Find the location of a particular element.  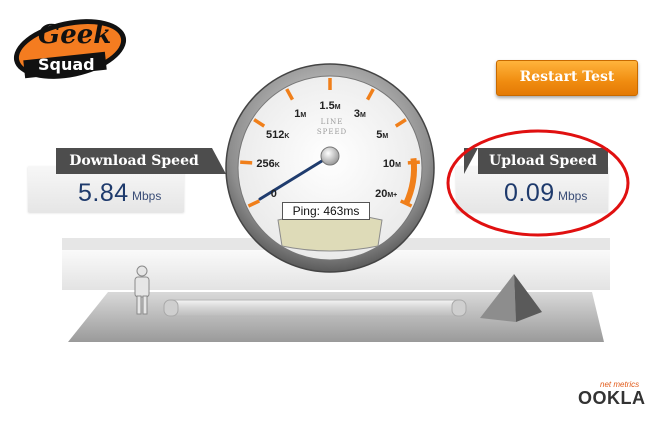

logo-line2: Squad is located at coordinates (66, 64).